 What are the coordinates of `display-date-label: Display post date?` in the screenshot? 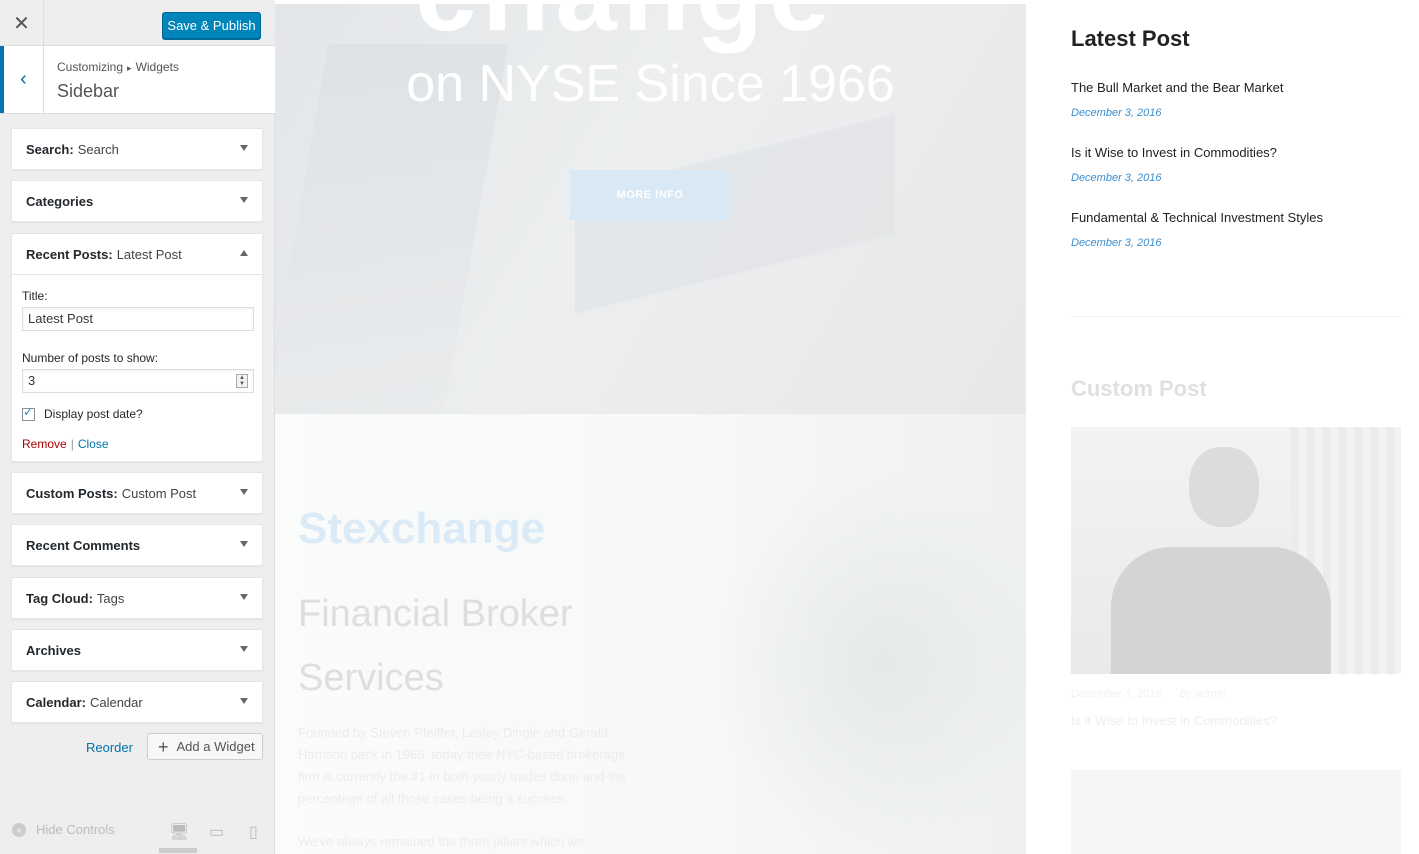 It's located at (93, 414).